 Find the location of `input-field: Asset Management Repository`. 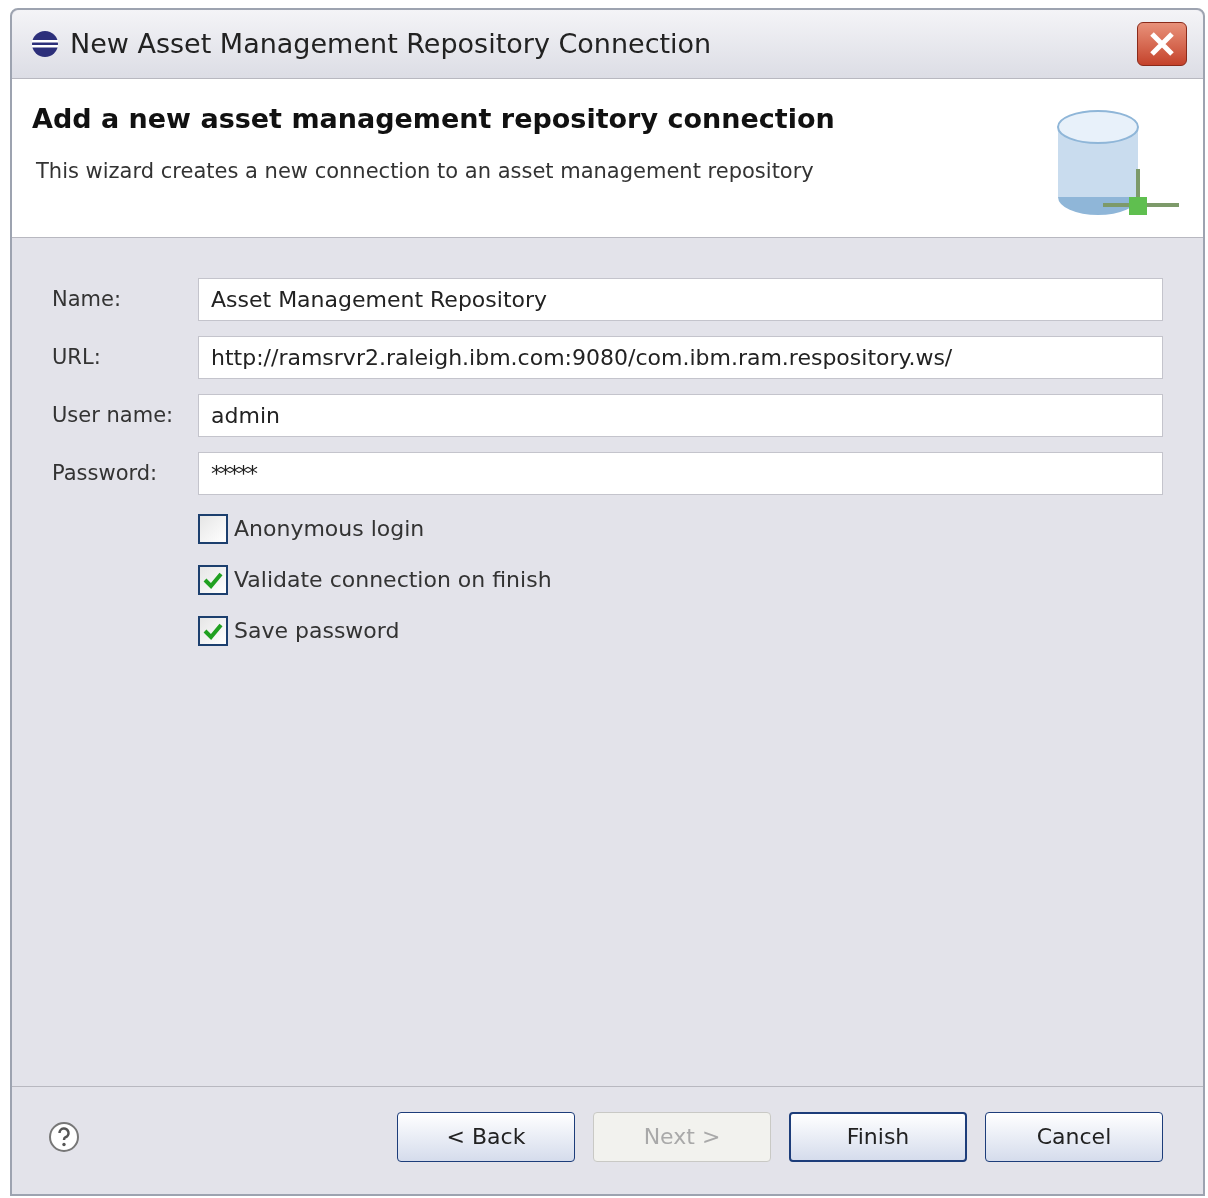

input-field: Asset Management Repository is located at coordinates (680, 299).